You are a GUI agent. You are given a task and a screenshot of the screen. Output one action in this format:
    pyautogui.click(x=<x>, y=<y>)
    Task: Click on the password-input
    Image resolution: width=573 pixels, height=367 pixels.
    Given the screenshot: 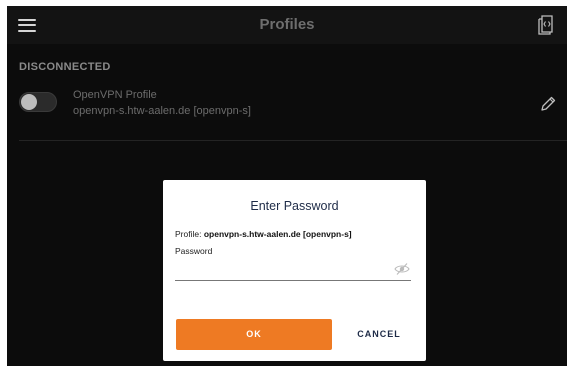 What is the action you would take?
    pyautogui.click(x=293, y=270)
    